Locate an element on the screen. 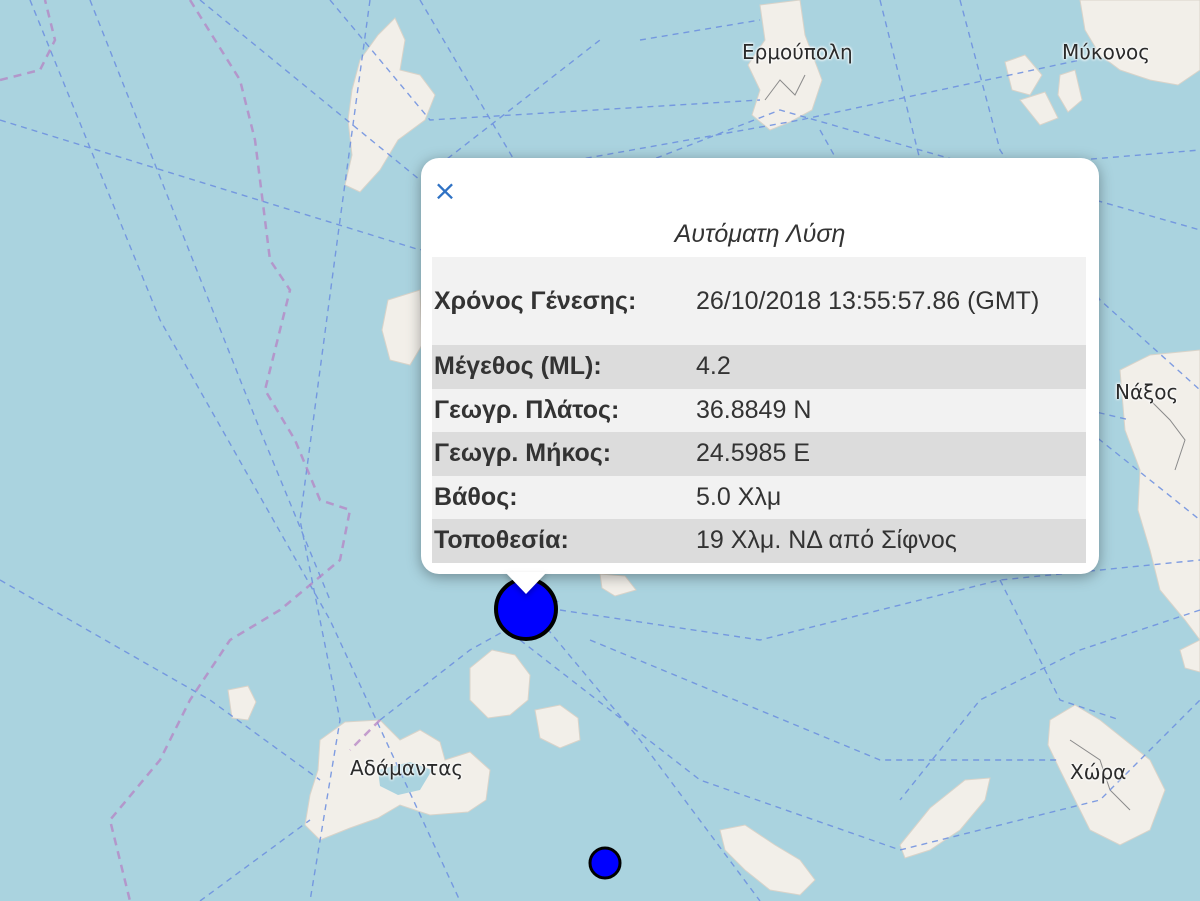 Image resolution: width=1200 pixels, height=901 pixels. map-label-adamantas: Αδάμαντας is located at coordinates (407, 768).